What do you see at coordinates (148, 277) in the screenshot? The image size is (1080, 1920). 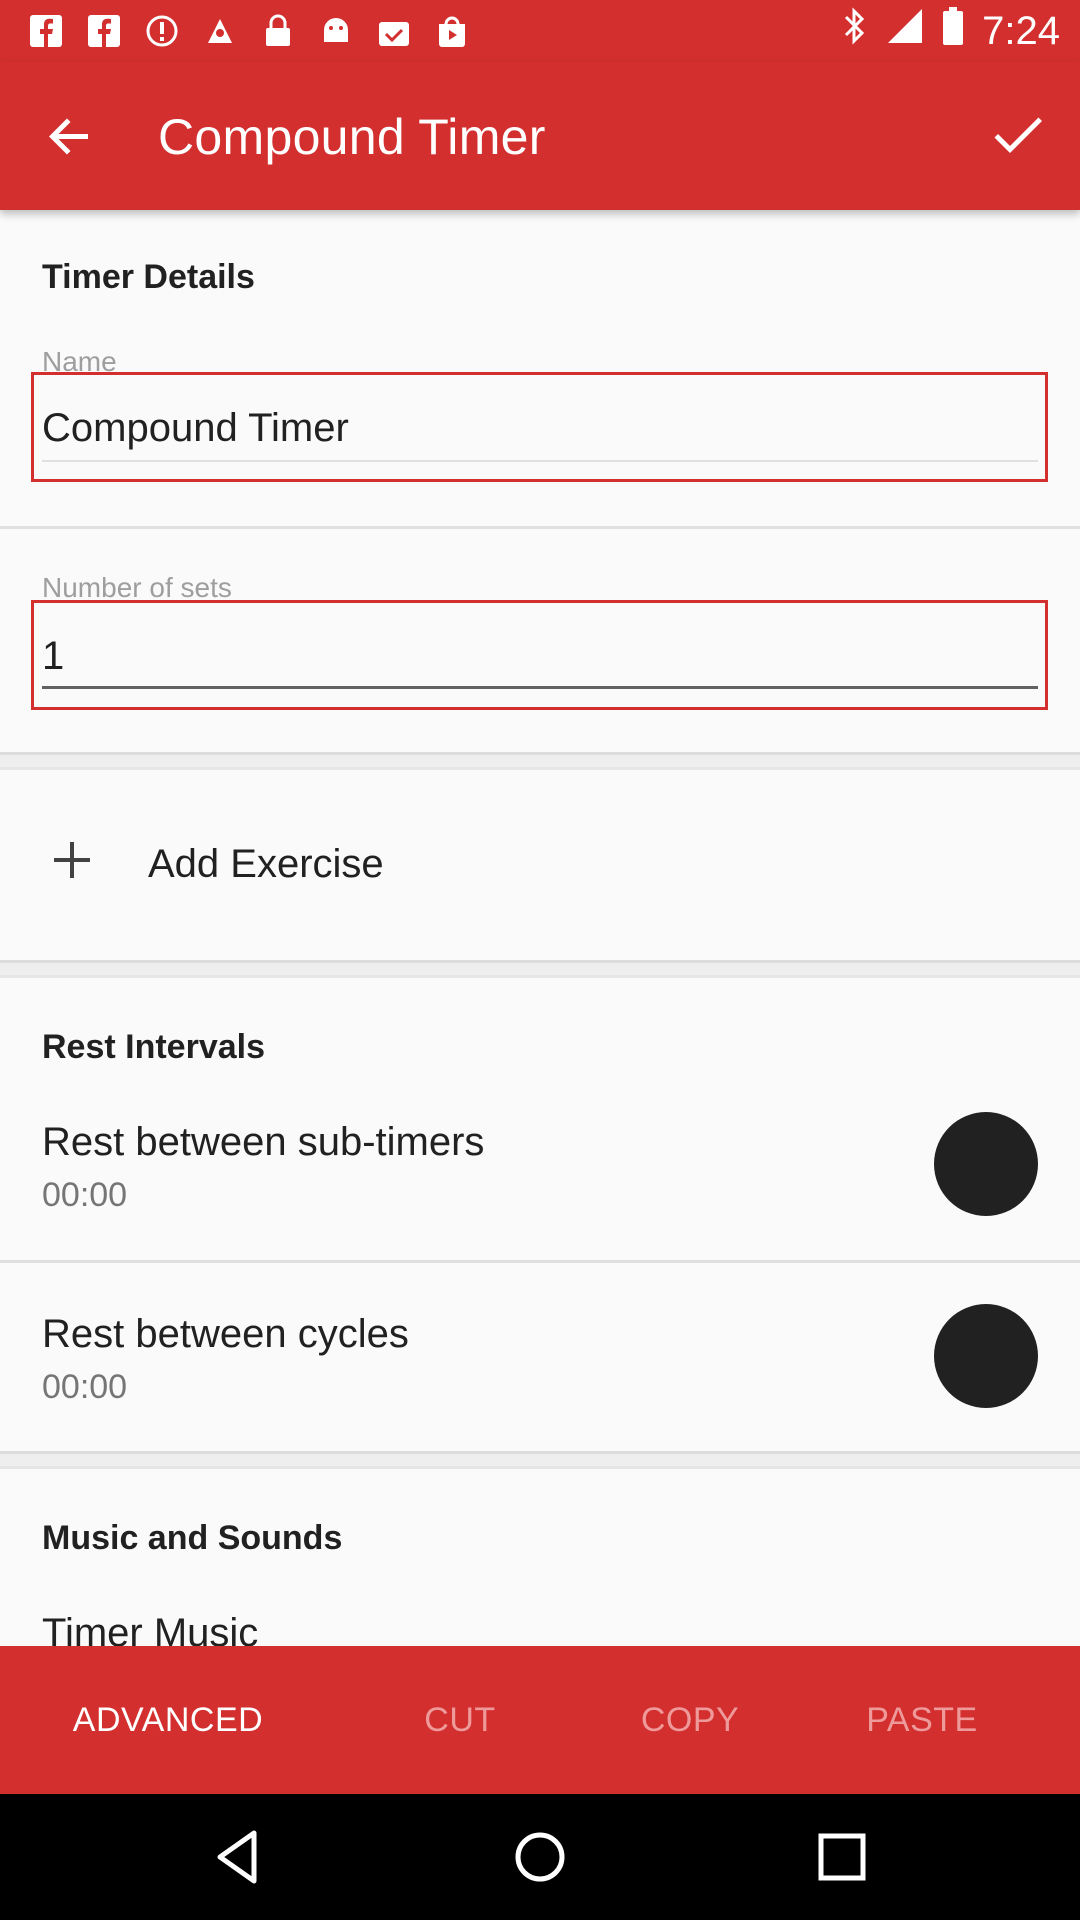 I see `section-title-timer-details: Timer Details` at bounding box center [148, 277].